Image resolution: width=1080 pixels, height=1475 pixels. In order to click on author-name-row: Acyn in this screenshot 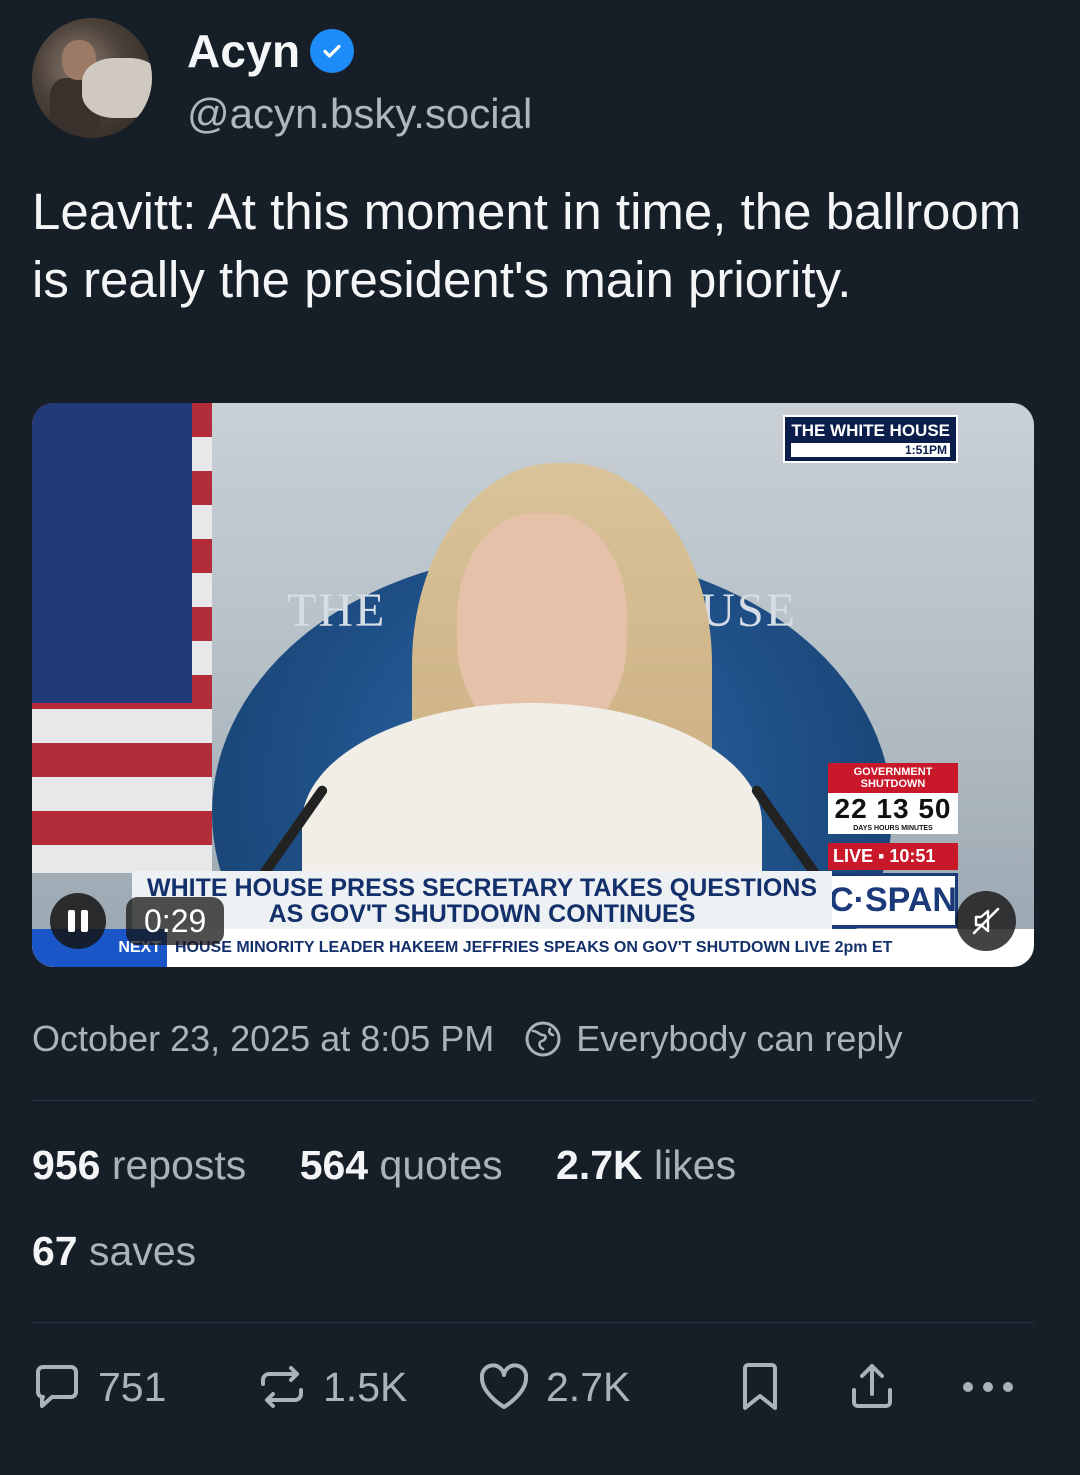, I will do `click(271, 51)`.